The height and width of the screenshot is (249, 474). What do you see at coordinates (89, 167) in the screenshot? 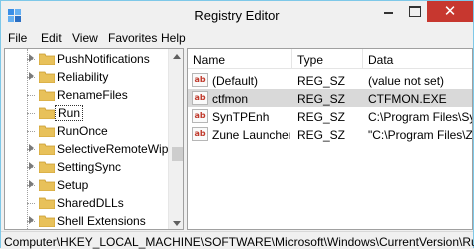
I see `tree-item-label: SettingSync` at bounding box center [89, 167].